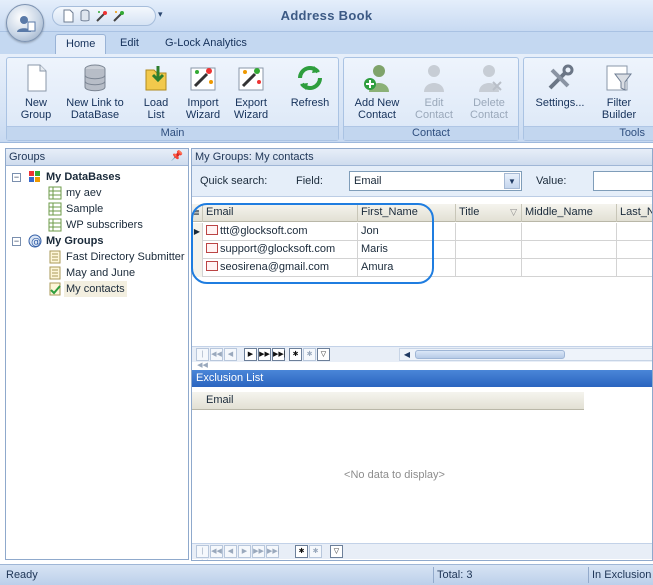 Image resolution: width=653 pixels, height=585 pixels. Describe the element at coordinates (212, 248) in the screenshot. I see `email-icon` at that location.